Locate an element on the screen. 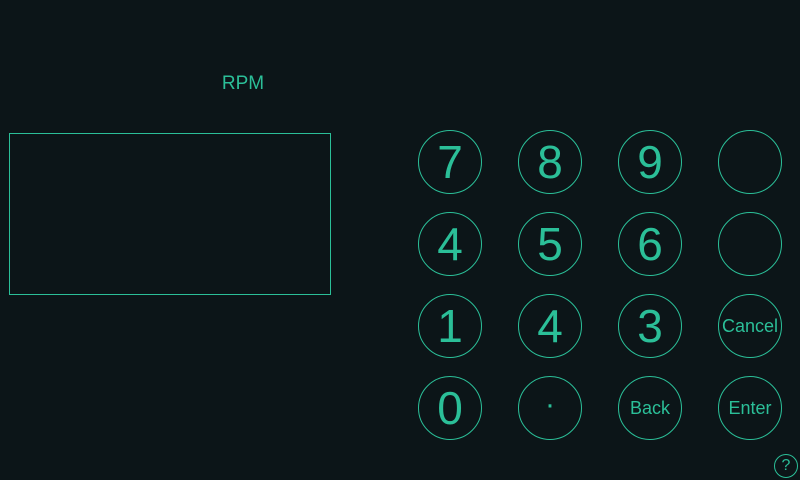  back-button: Back is located at coordinates (650, 408).